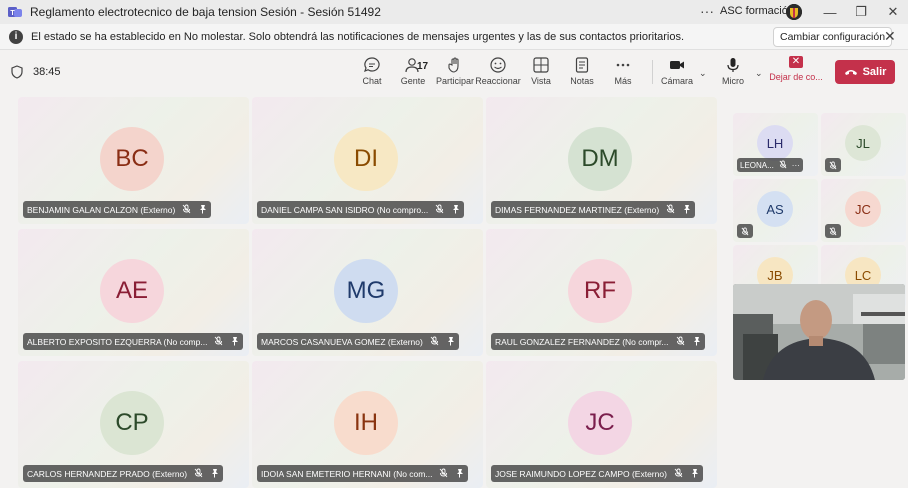 The image size is (908, 488). I want to click on participant-avatar: DI, so click(366, 159).